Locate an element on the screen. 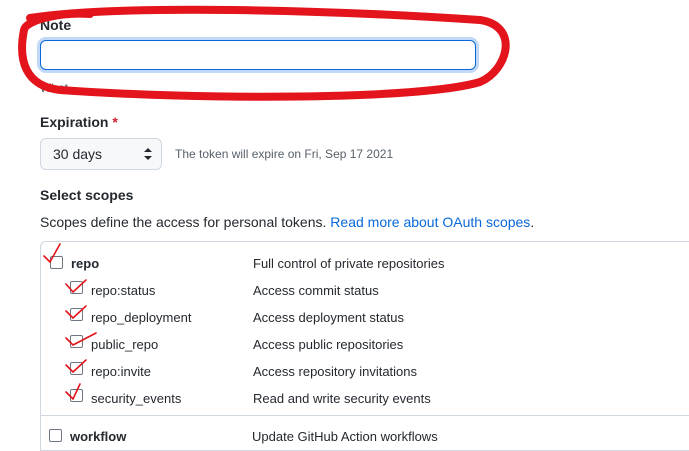  note-label: Note is located at coordinates (56, 25).